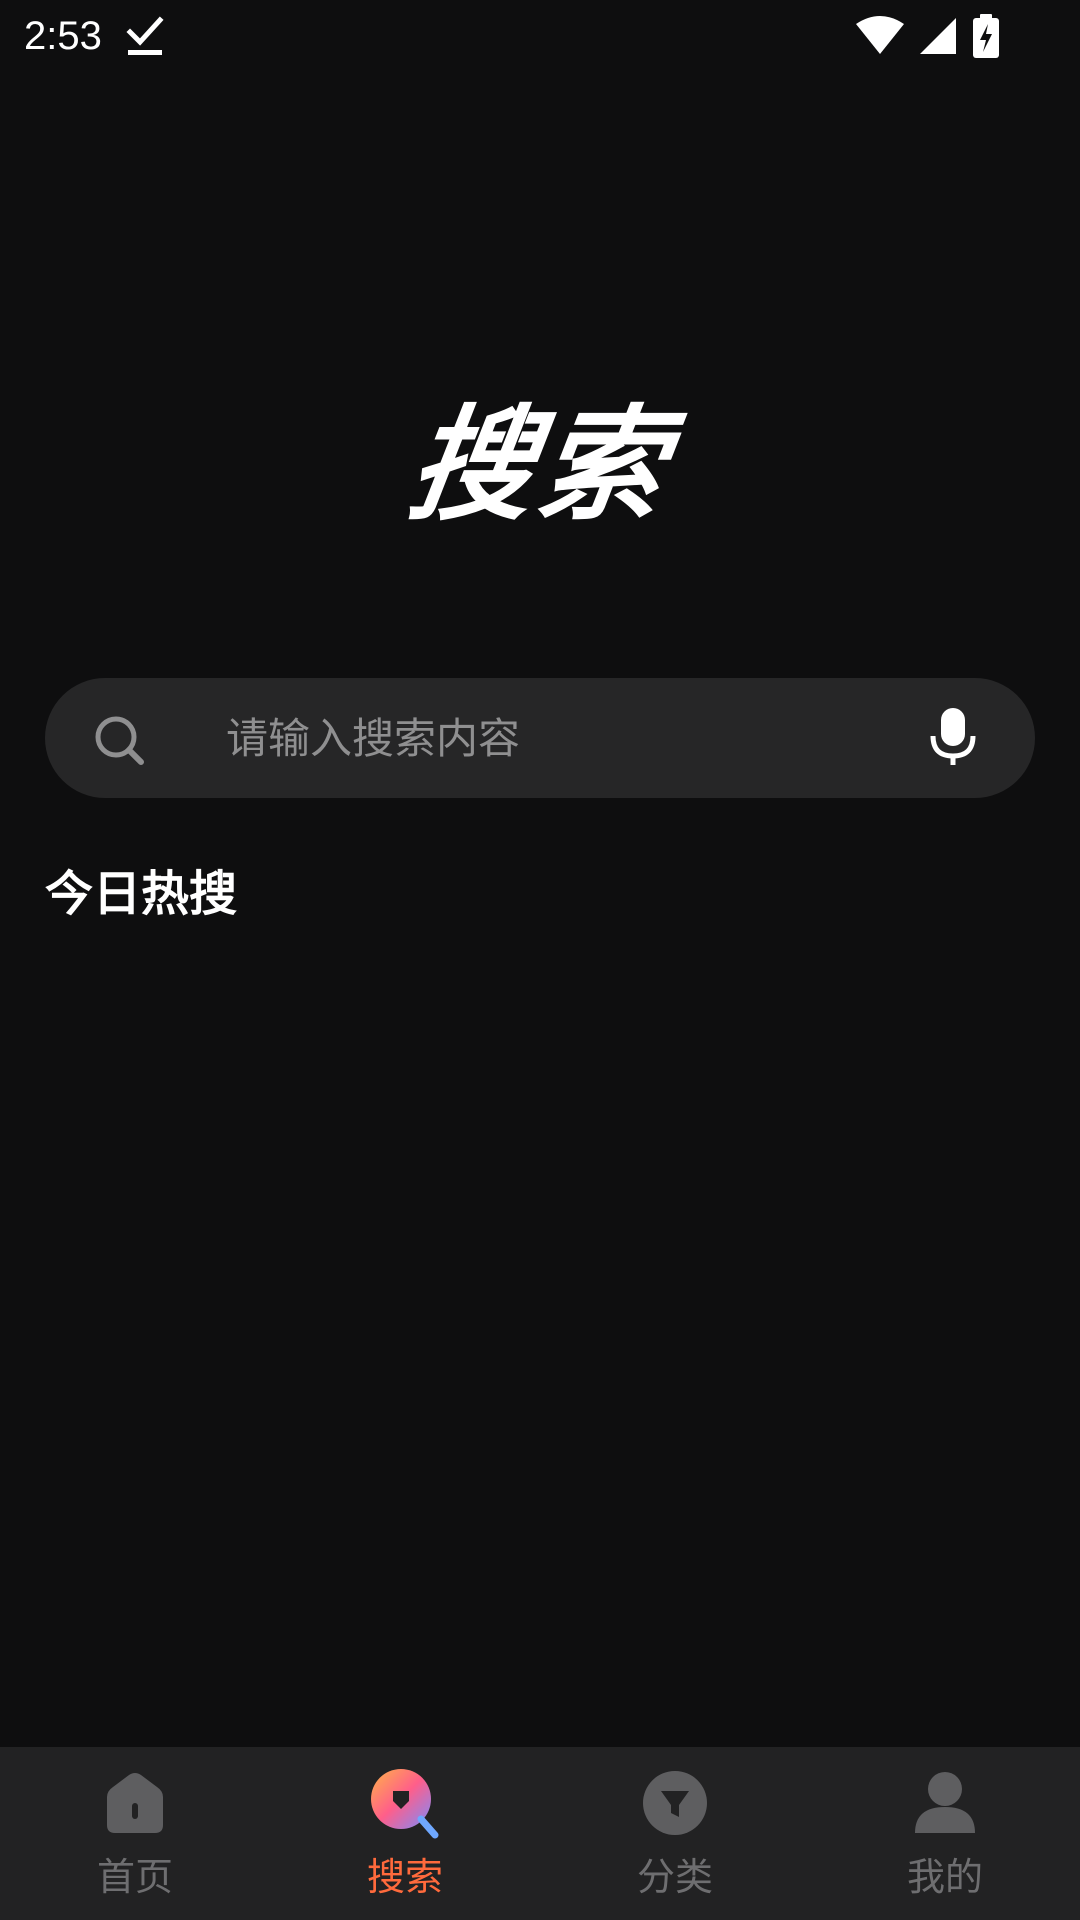 Image resolution: width=1080 pixels, height=1920 pixels. I want to click on search-icon, so click(120, 741).